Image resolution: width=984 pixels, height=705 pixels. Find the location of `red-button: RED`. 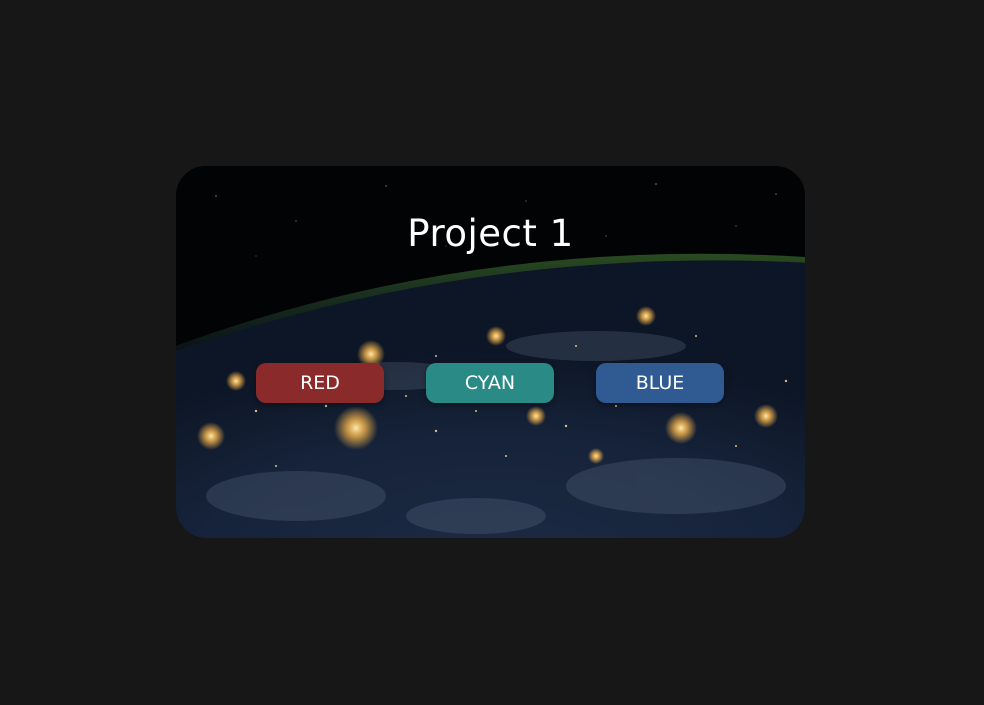

red-button: RED is located at coordinates (320, 383).